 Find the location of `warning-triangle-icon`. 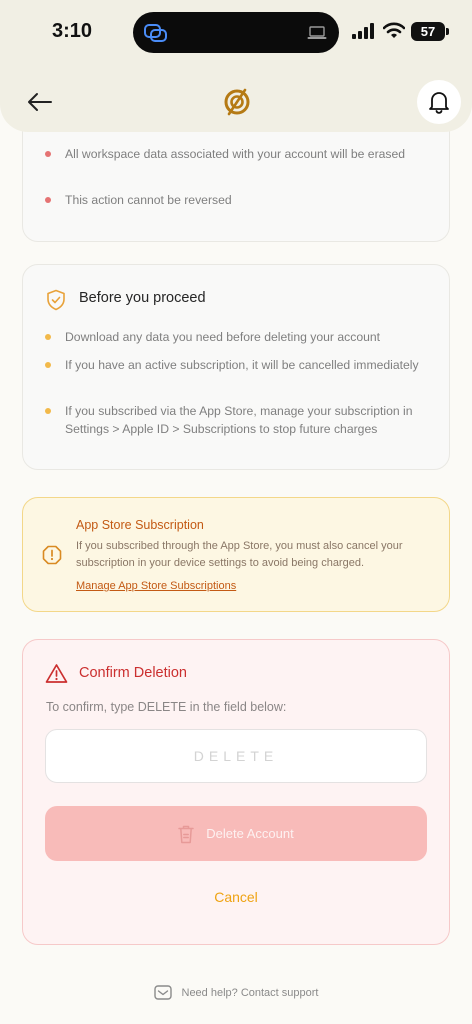

warning-triangle-icon is located at coordinates (56, 673).